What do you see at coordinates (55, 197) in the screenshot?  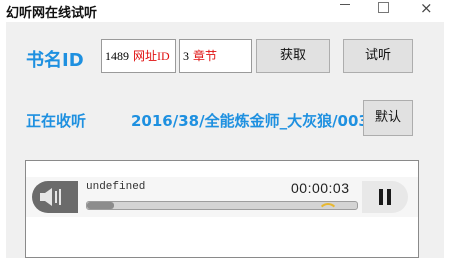 I see `speaker-icon` at bounding box center [55, 197].